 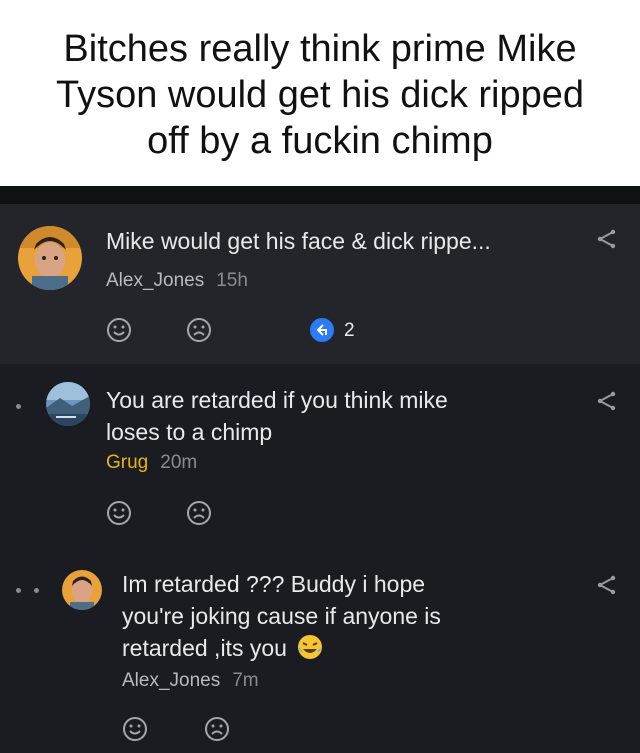 I want to click on reply-text-line-1: You are retarded if you think mike, so click(x=277, y=400).